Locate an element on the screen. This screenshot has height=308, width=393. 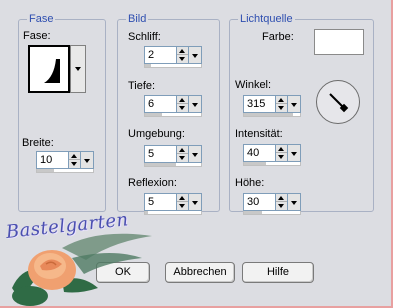
reflexion-dropdown is located at coordinates (195, 202).